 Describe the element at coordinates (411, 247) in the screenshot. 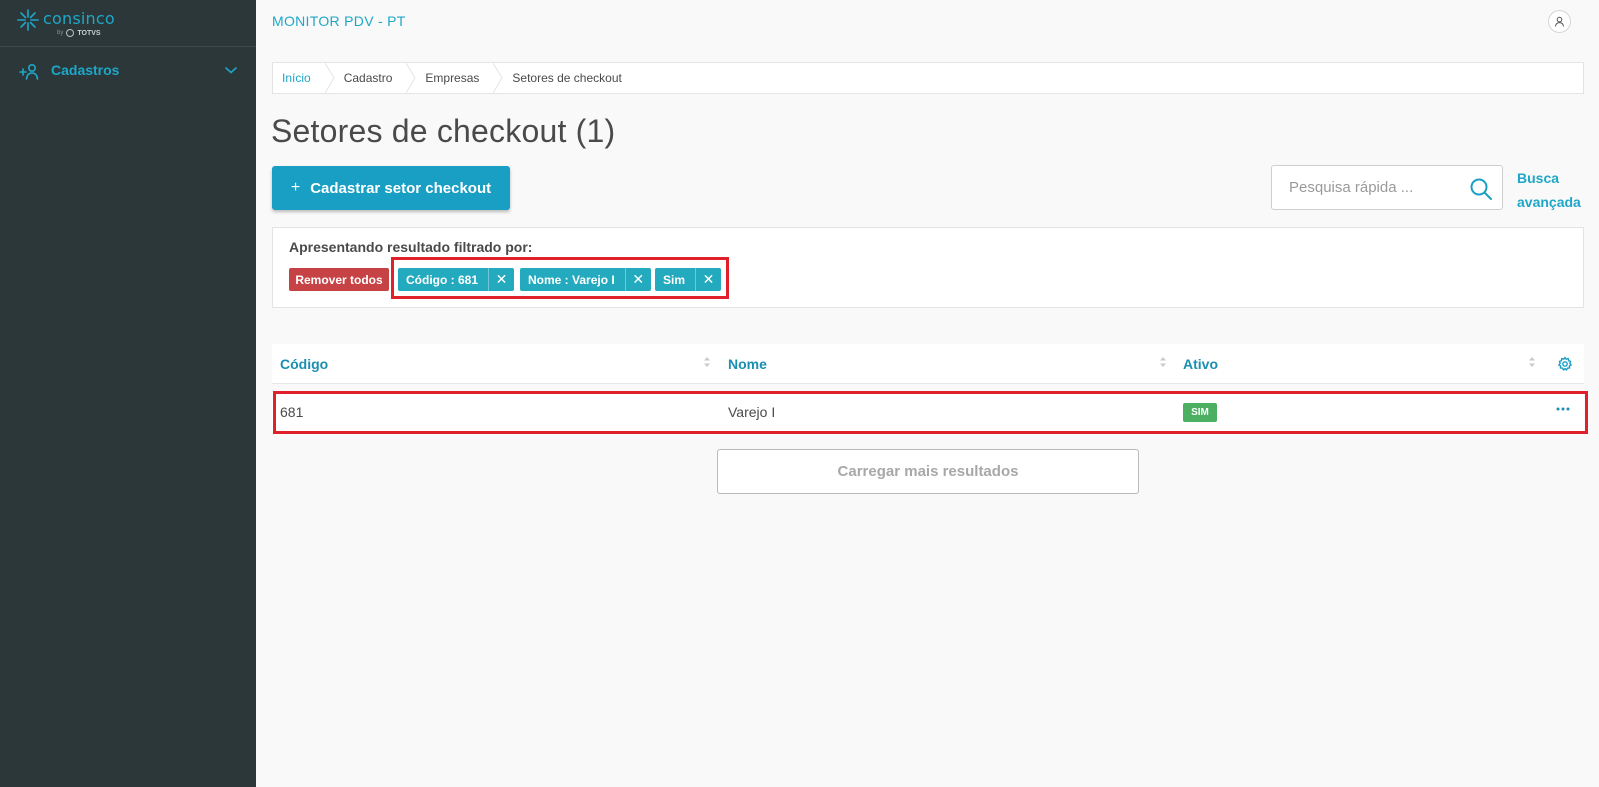

I see `filter-title: Apresentando resultado filtrado por:` at that location.